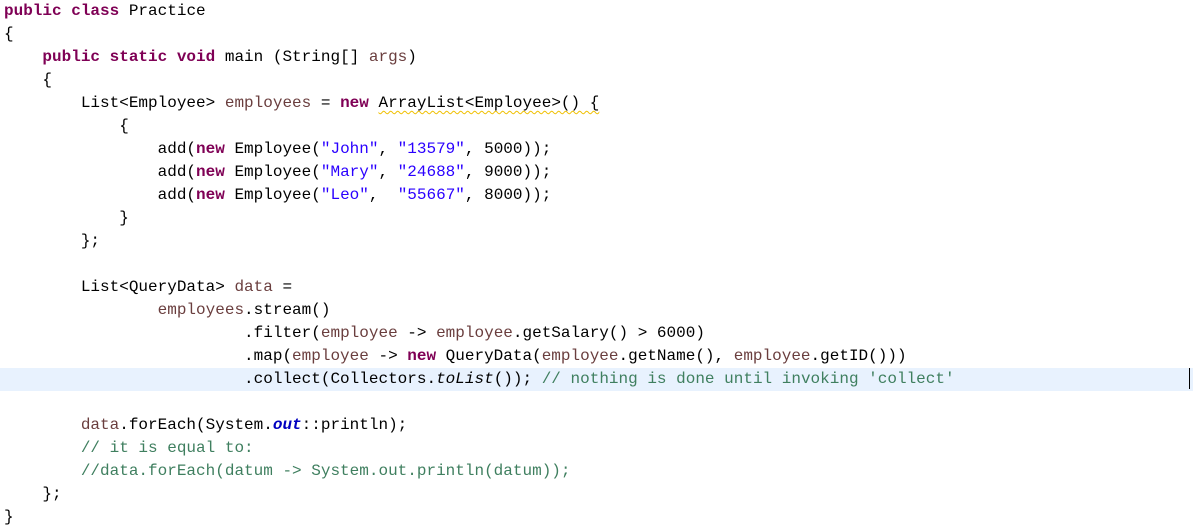 The image size is (1193, 531). What do you see at coordinates (114, 57) in the screenshot?
I see `code-token: public static void` at bounding box center [114, 57].